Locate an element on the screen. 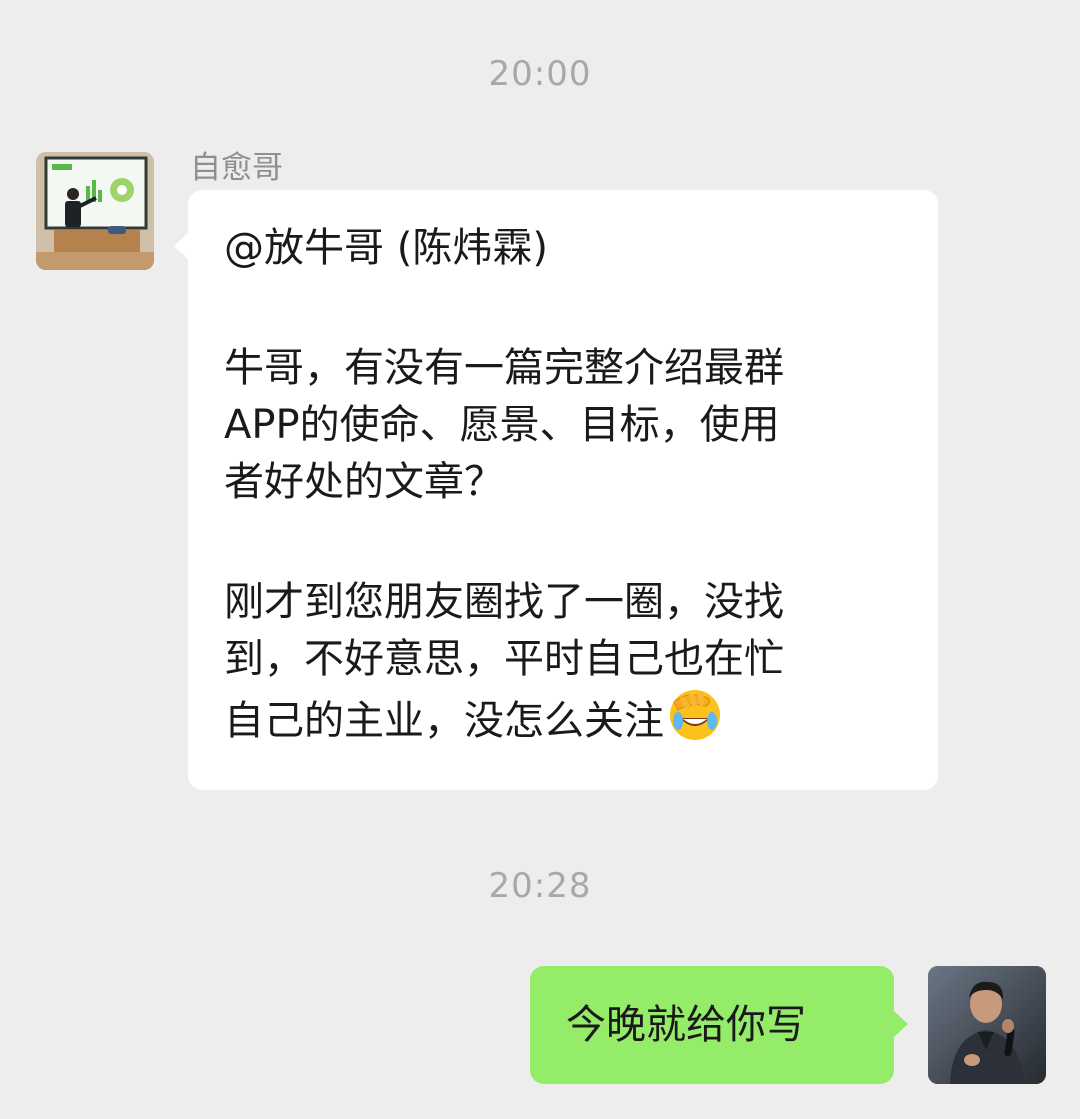  message-line: 者好处的文章？ is located at coordinates (364, 482).